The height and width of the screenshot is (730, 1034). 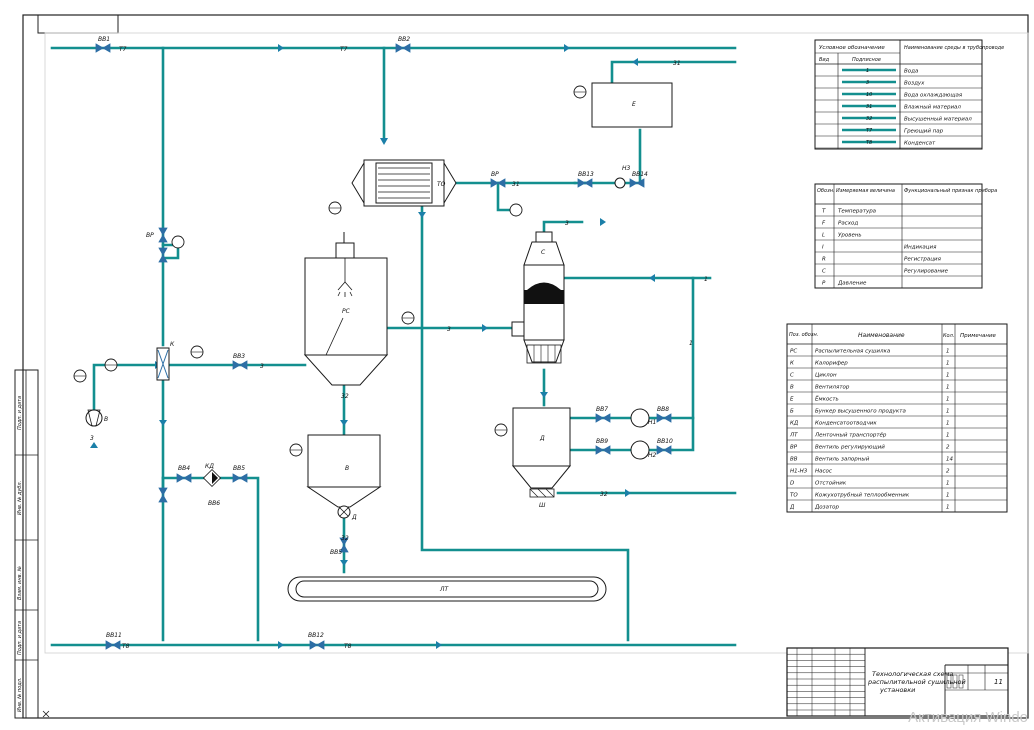 I want to click on valve-vv12, so click(x=317, y=645).